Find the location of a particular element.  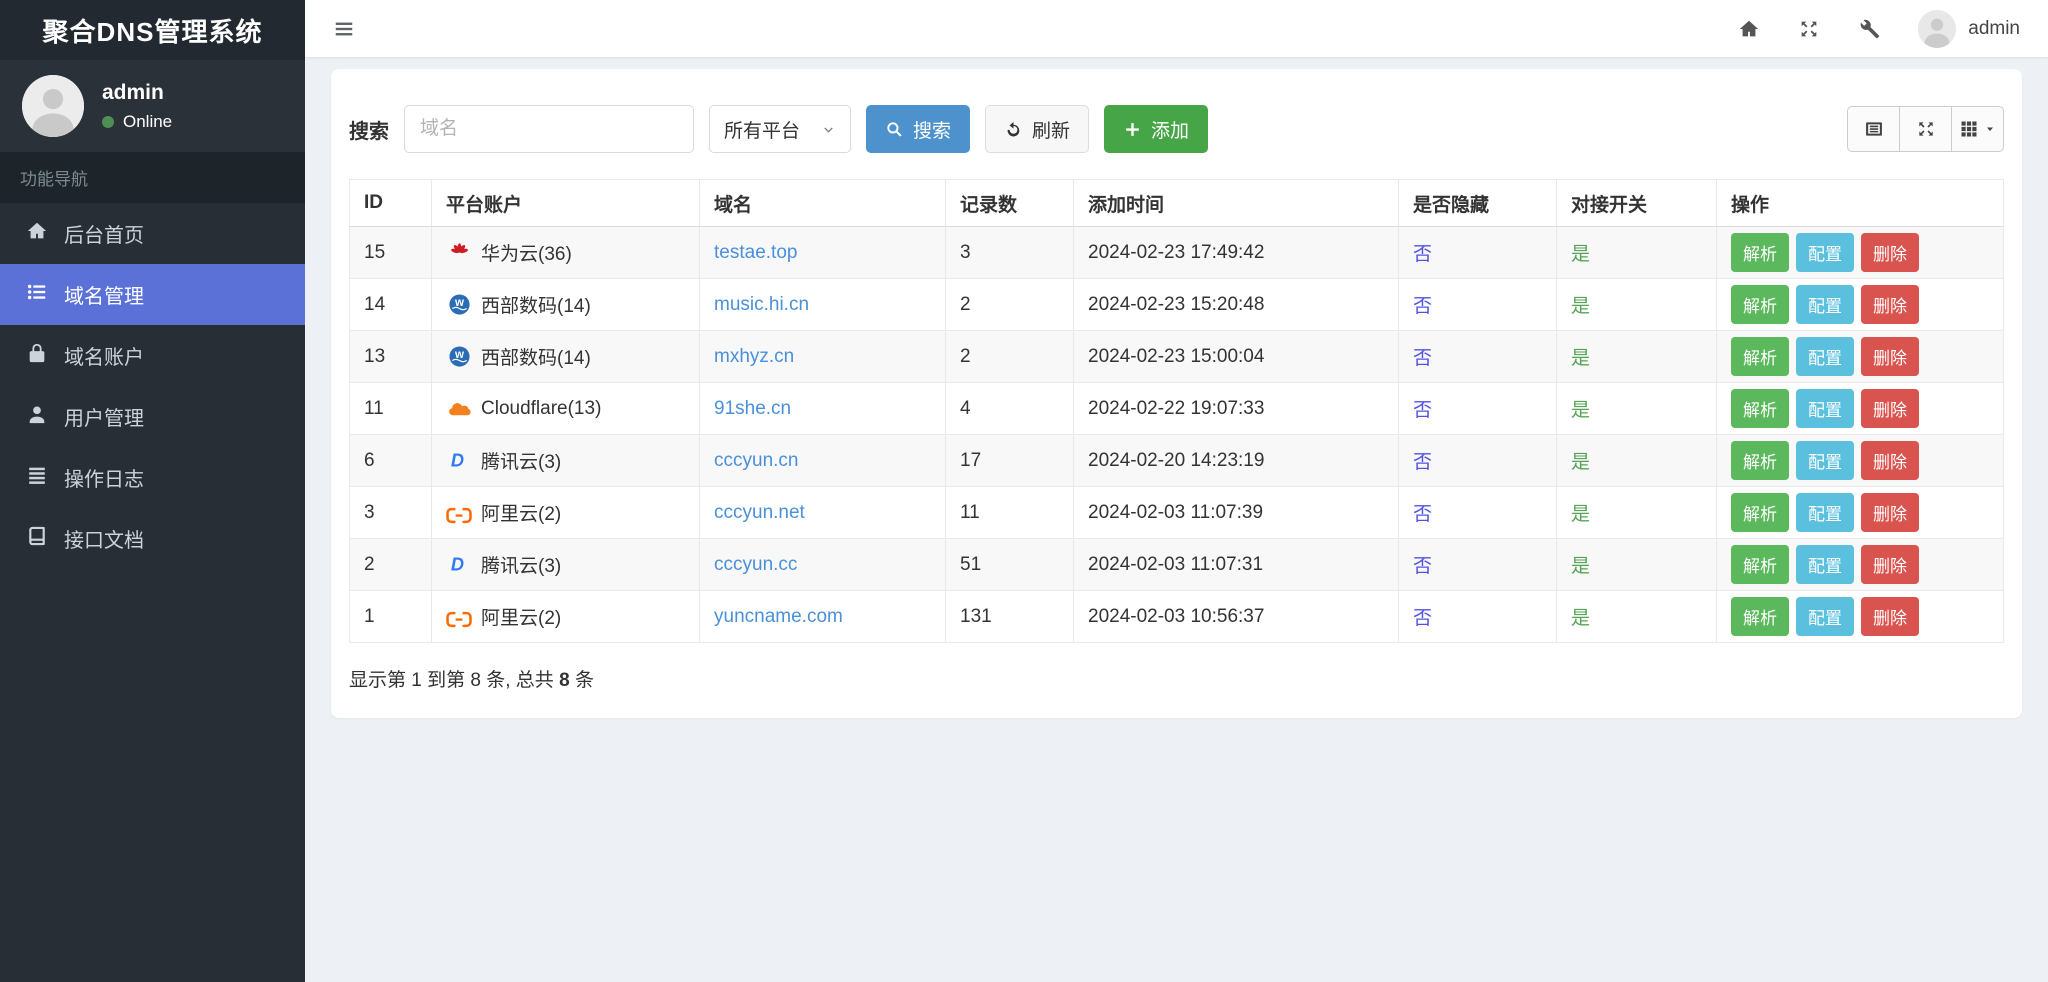

column-header: ID is located at coordinates (390, 203).